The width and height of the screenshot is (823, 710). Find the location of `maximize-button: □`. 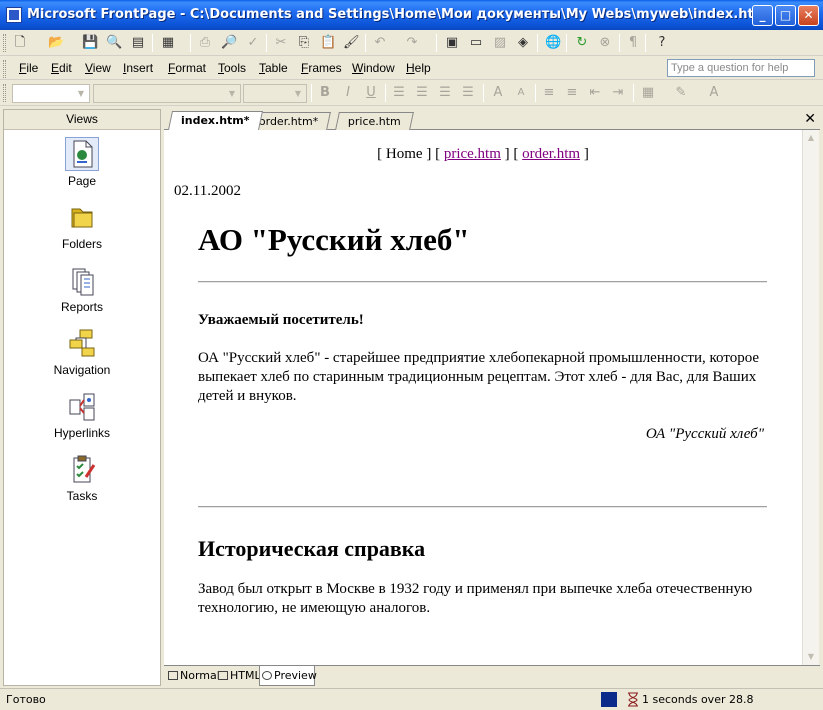

maximize-button: □ is located at coordinates (785, 15).